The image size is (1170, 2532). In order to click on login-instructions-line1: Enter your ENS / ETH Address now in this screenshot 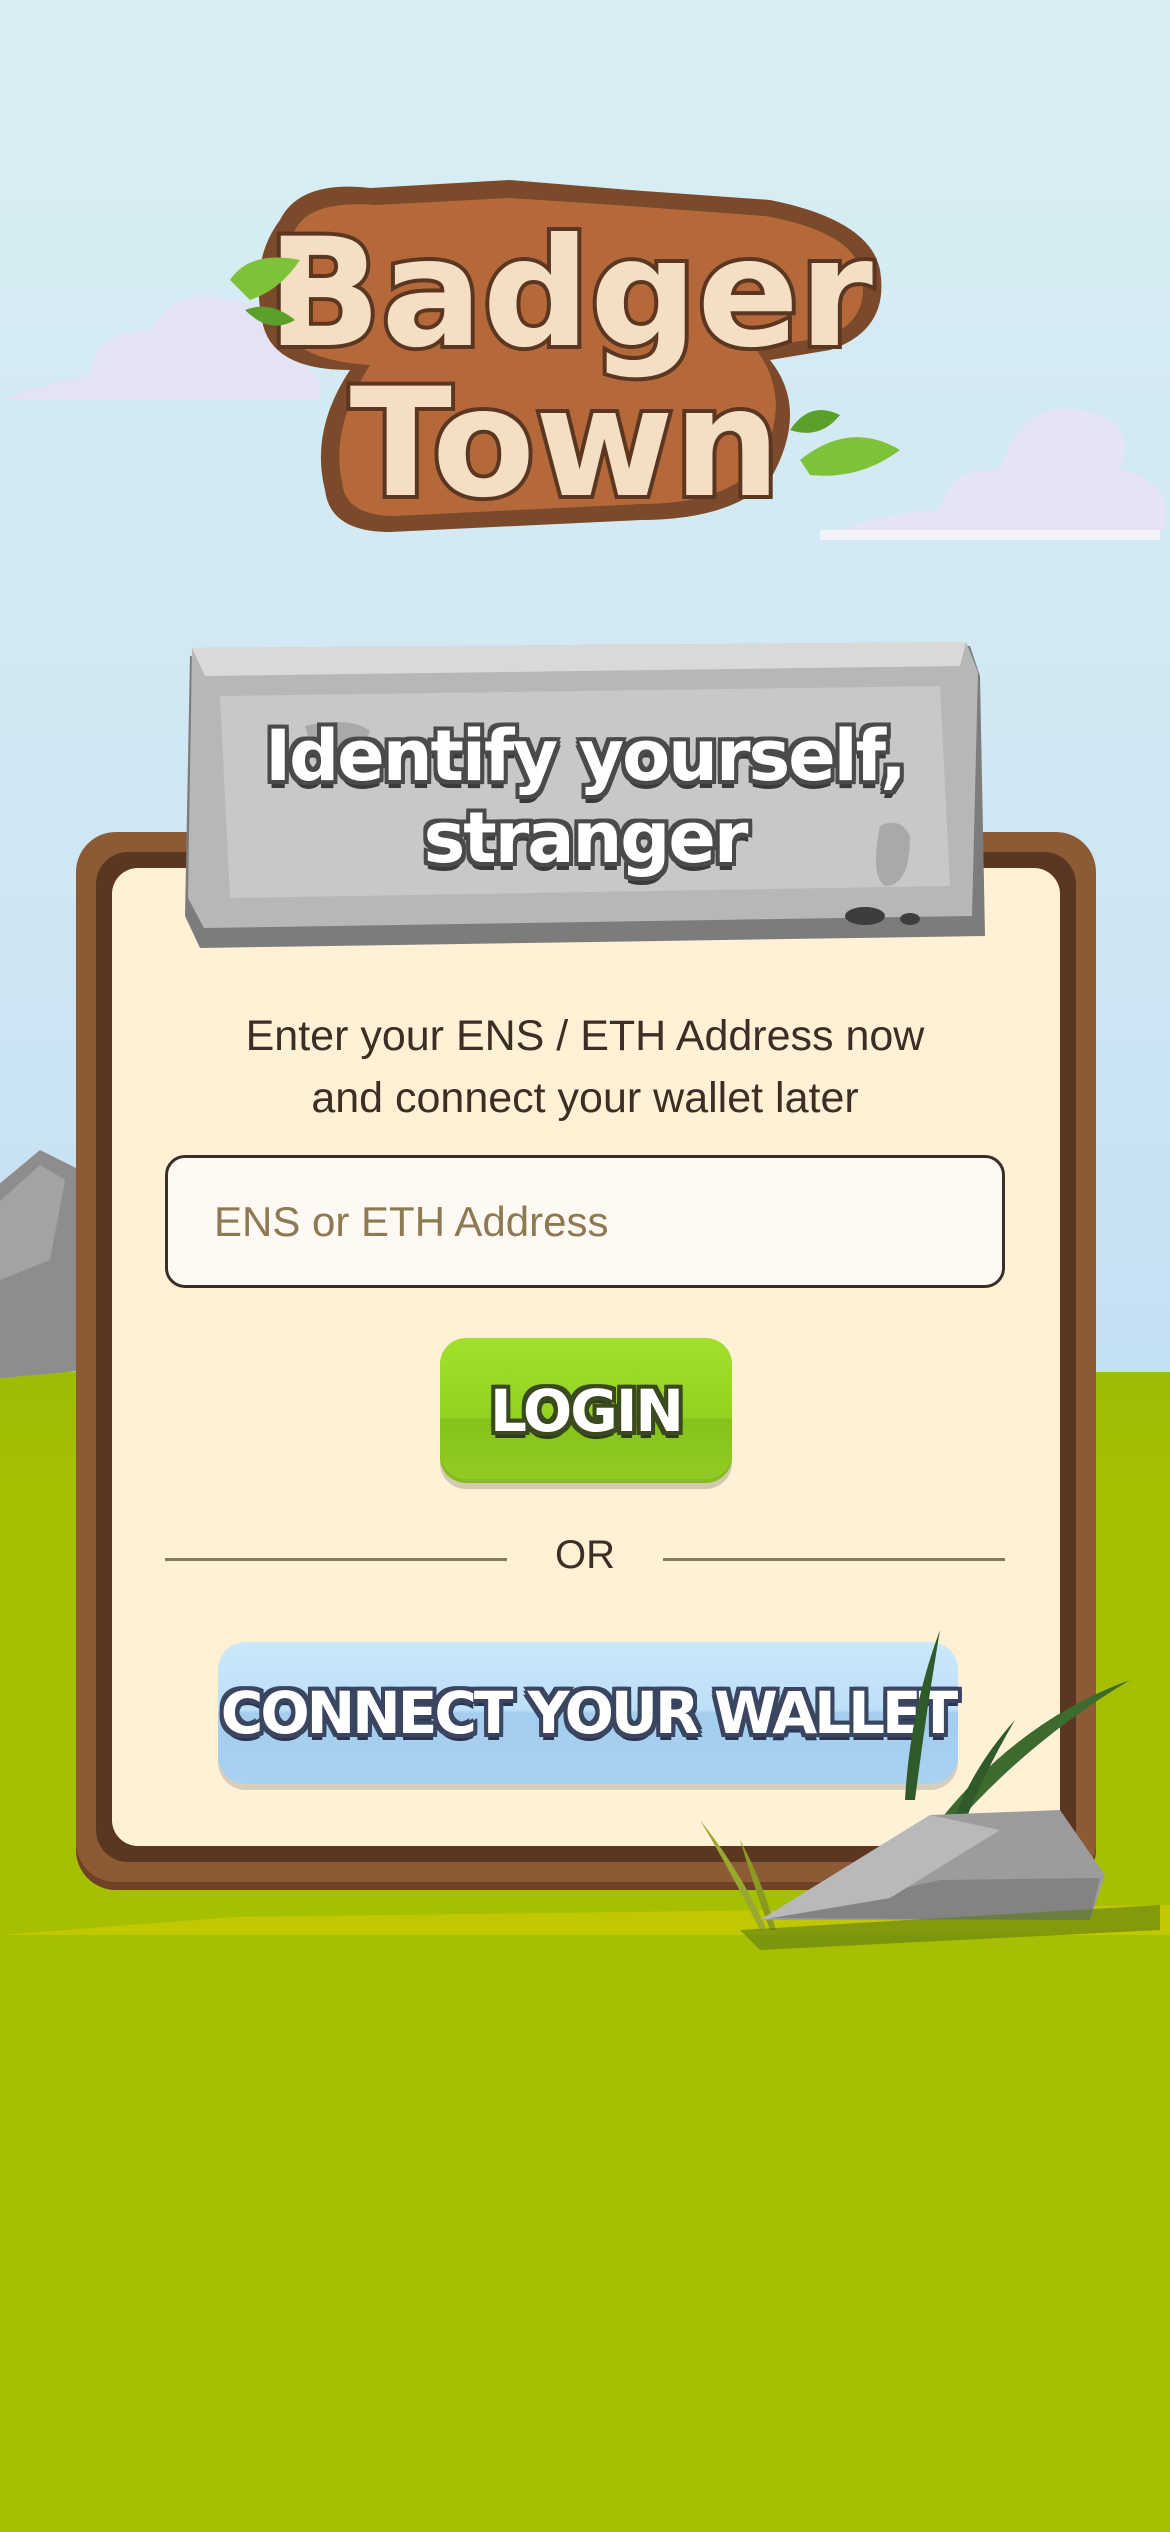, I will do `click(585, 1036)`.